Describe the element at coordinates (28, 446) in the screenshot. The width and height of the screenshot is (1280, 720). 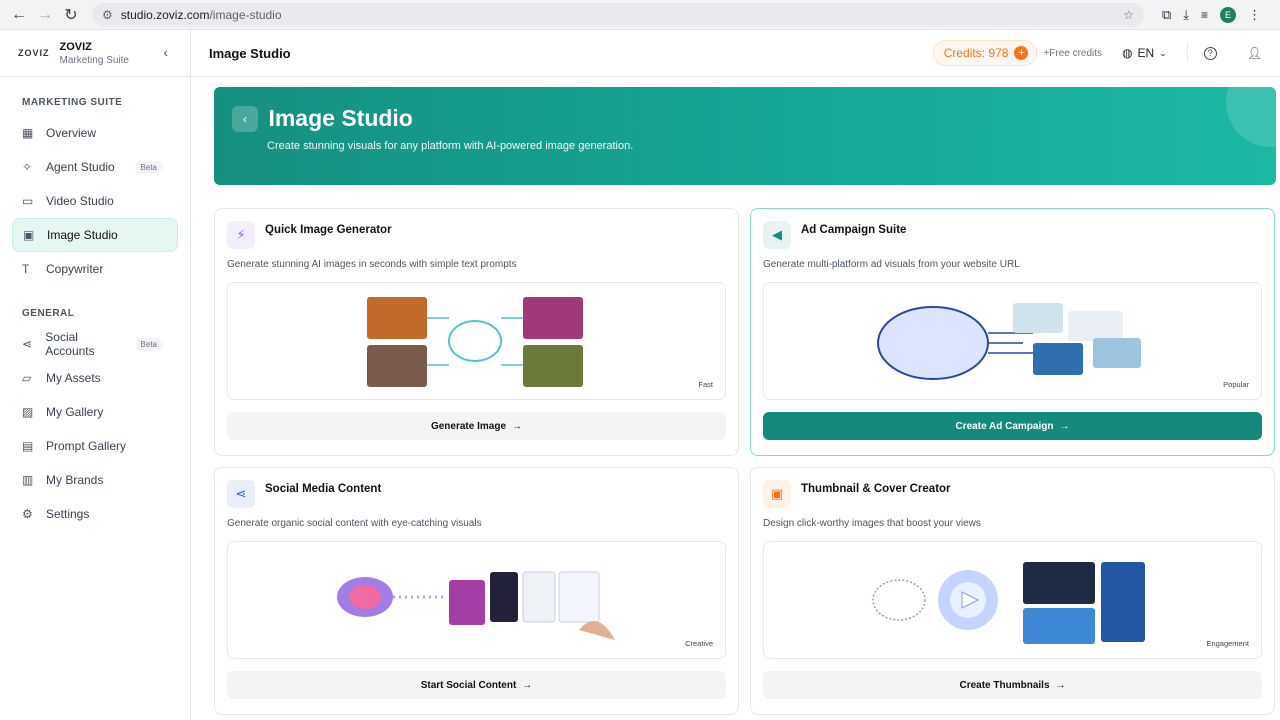
I see `document-icon: ▤` at that location.